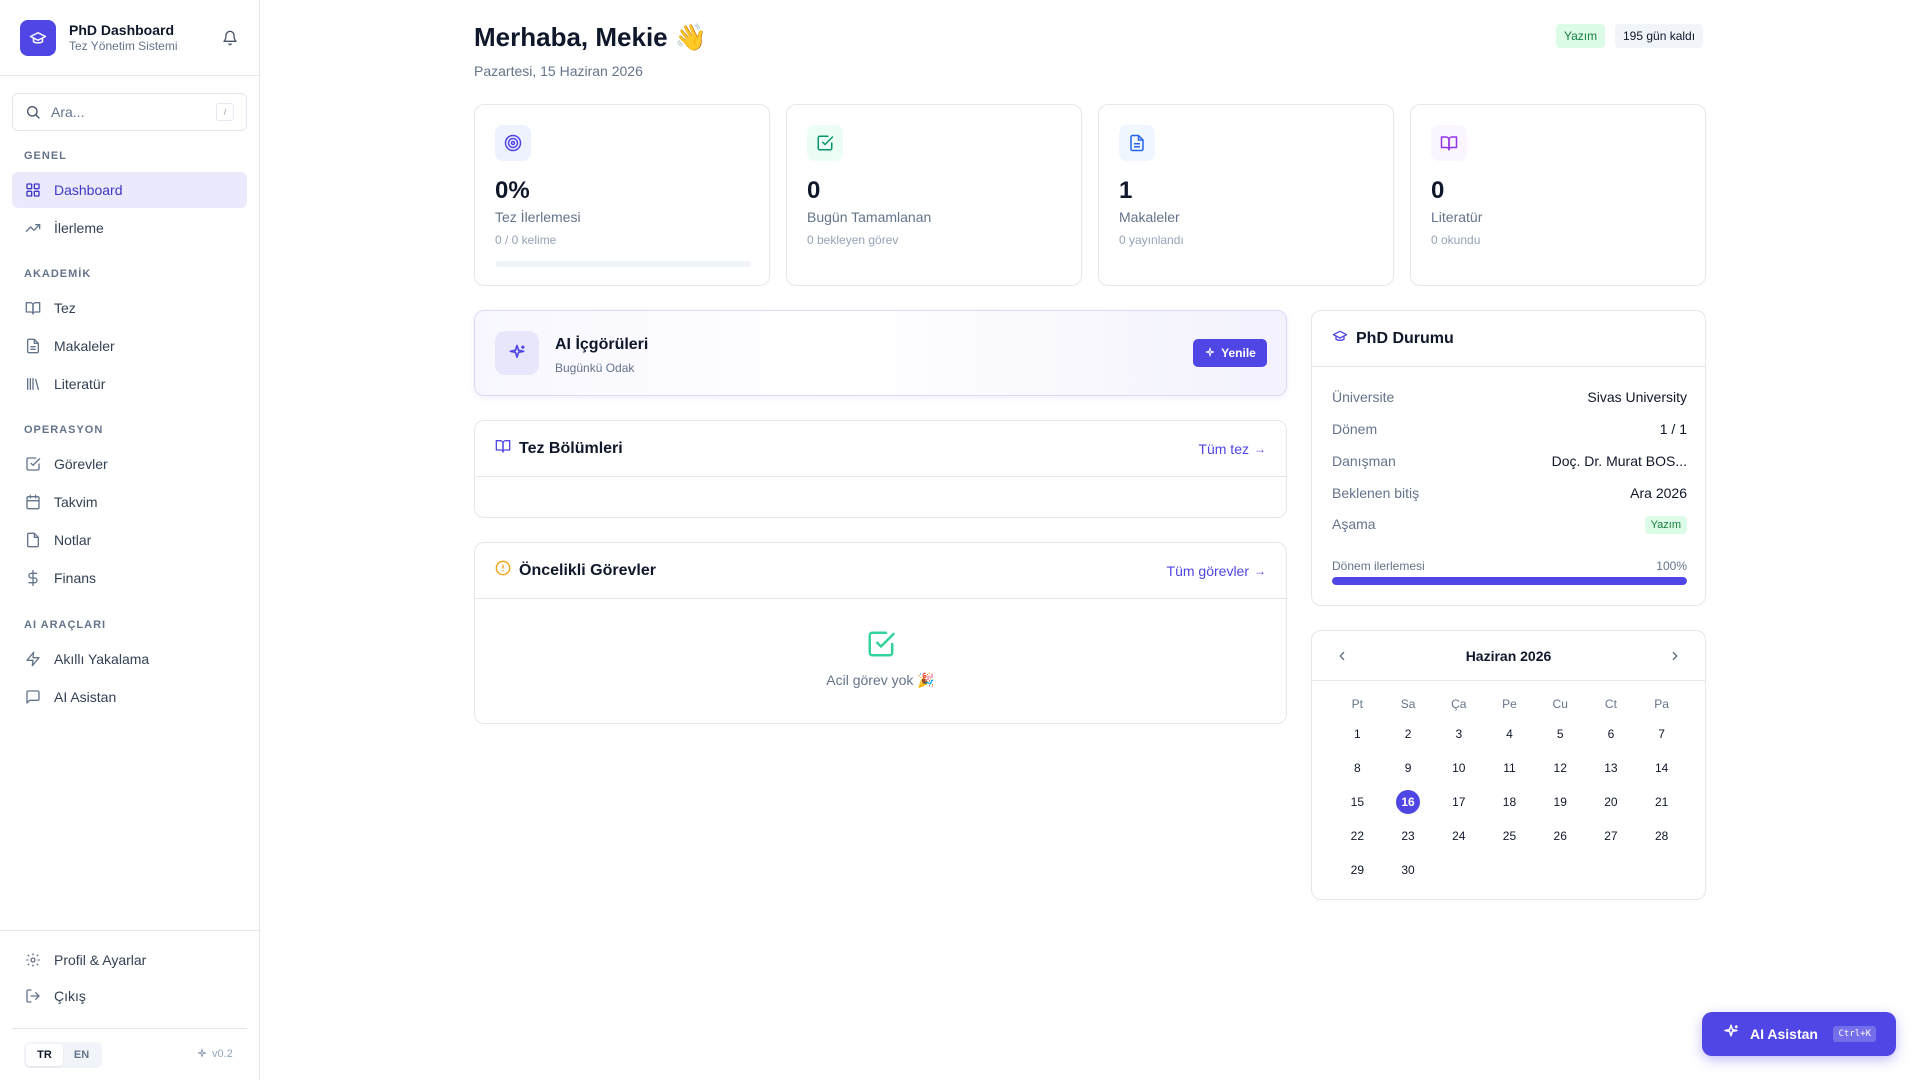 The width and height of the screenshot is (1920, 1080). I want to click on calendar-day: 11, so click(1509, 768).